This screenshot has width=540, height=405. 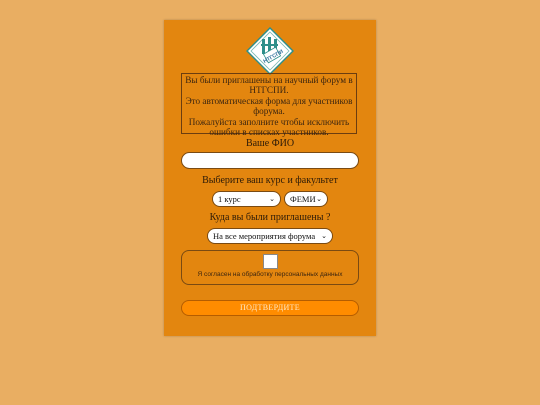 What do you see at coordinates (270, 160) in the screenshot?
I see `fio-input` at bounding box center [270, 160].